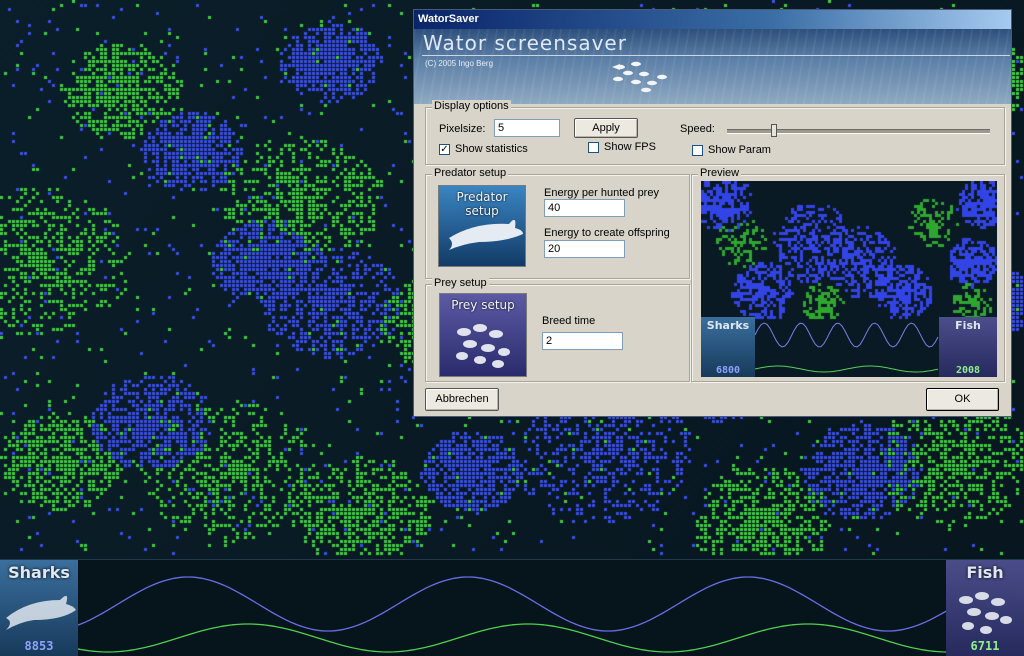 This screenshot has height=656, width=1024. Describe the element at coordinates (720, 173) in the screenshot. I see `preview-legend: Preview` at that location.